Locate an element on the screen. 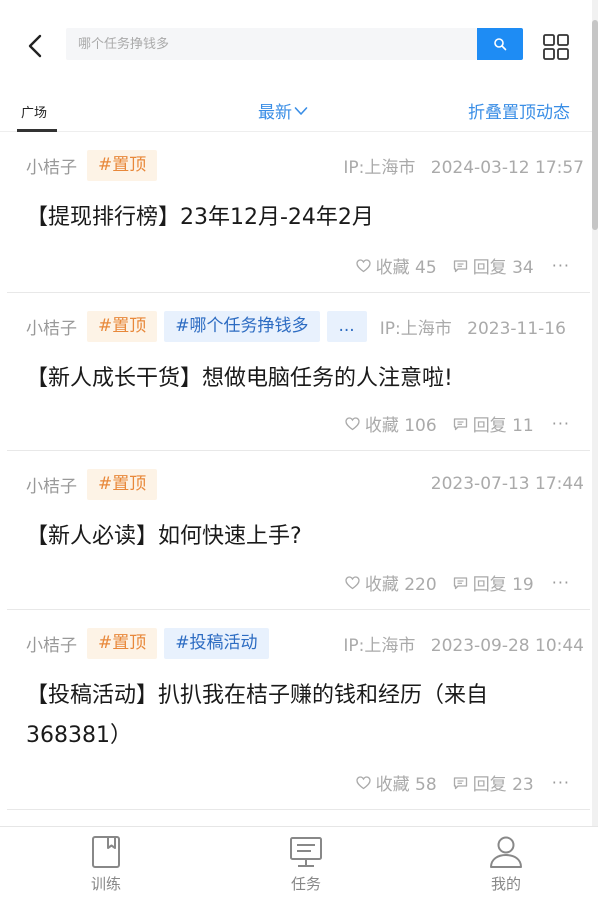  topic-tag: #哪个任务挣钱多 is located at coordinates (242, 326).